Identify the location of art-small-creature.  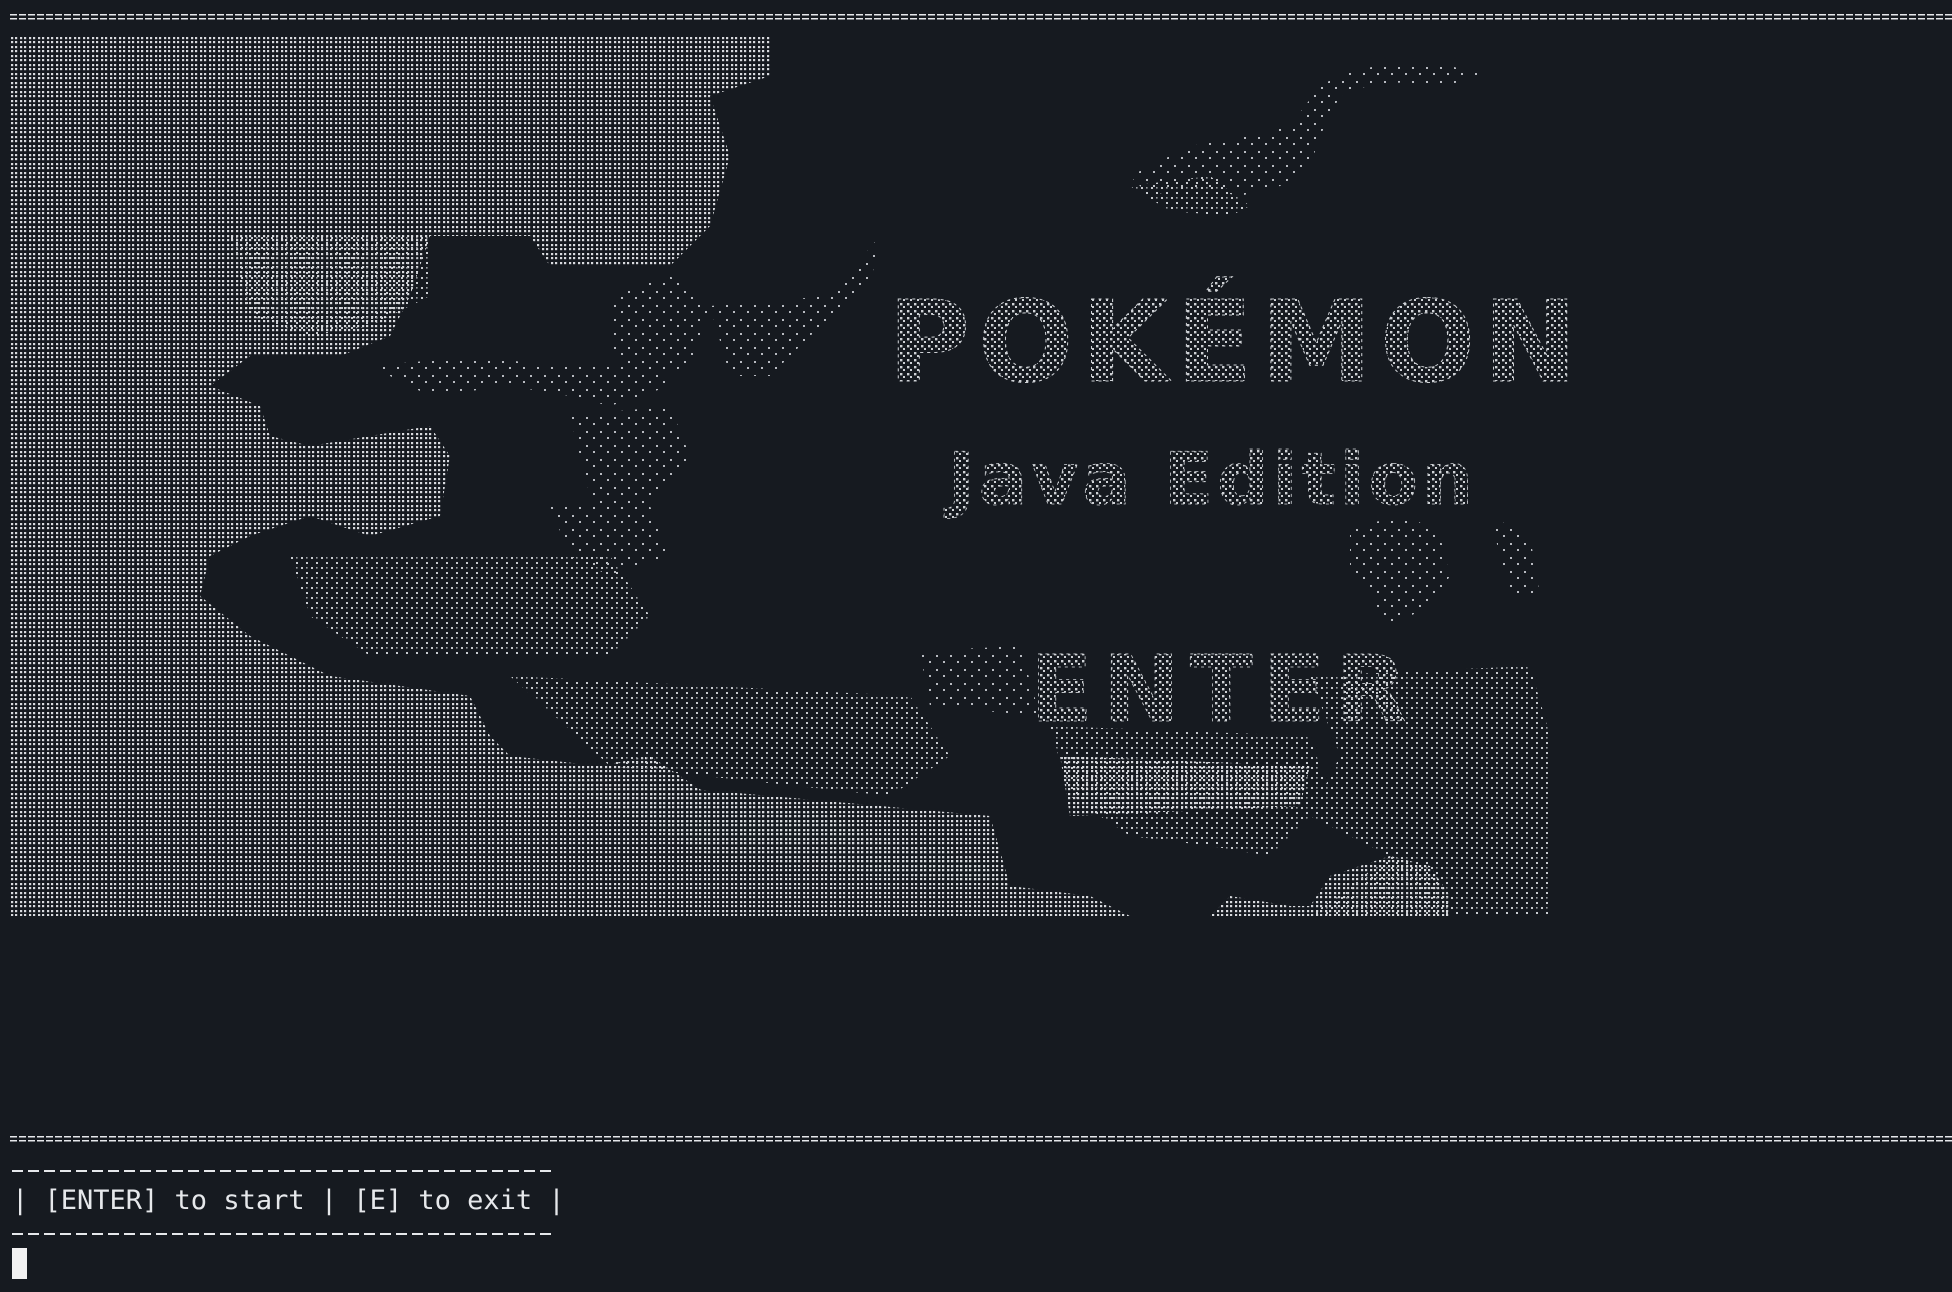
(1445, 571).